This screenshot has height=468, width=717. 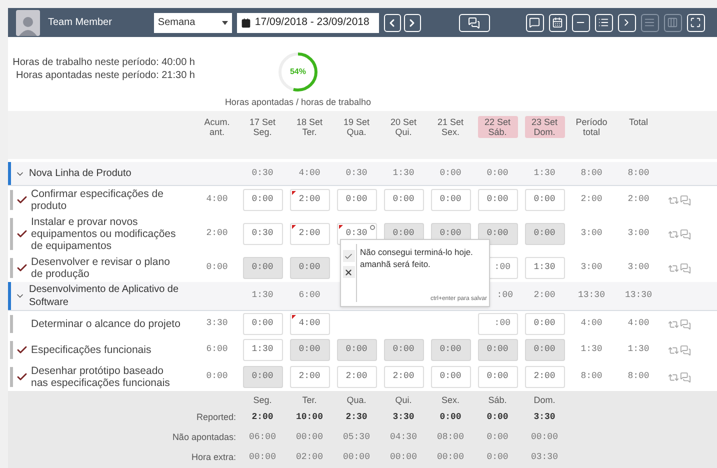 I want to click on calendar-icon, so click(x=558, y=22).